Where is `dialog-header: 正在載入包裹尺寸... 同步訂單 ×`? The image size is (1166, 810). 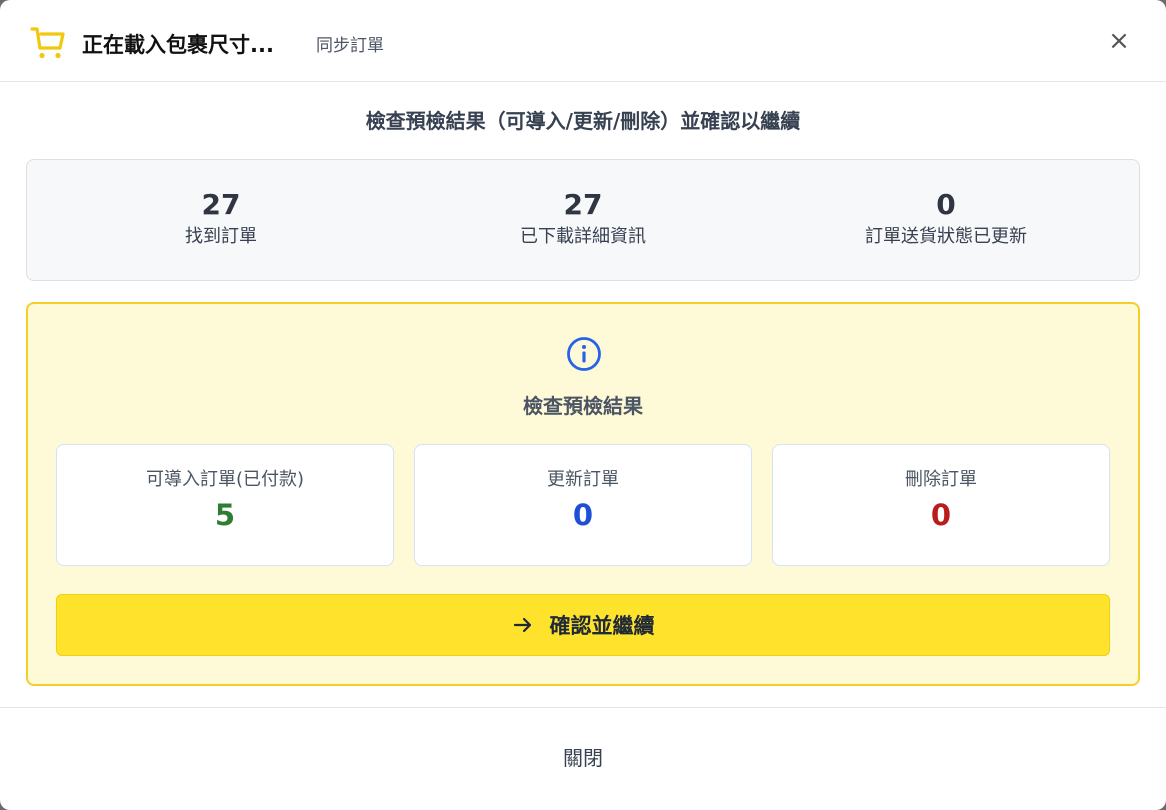
dialog-header: 正在載入包裹尺寸... 同步訂單 × is located at coordinates (583, 41).